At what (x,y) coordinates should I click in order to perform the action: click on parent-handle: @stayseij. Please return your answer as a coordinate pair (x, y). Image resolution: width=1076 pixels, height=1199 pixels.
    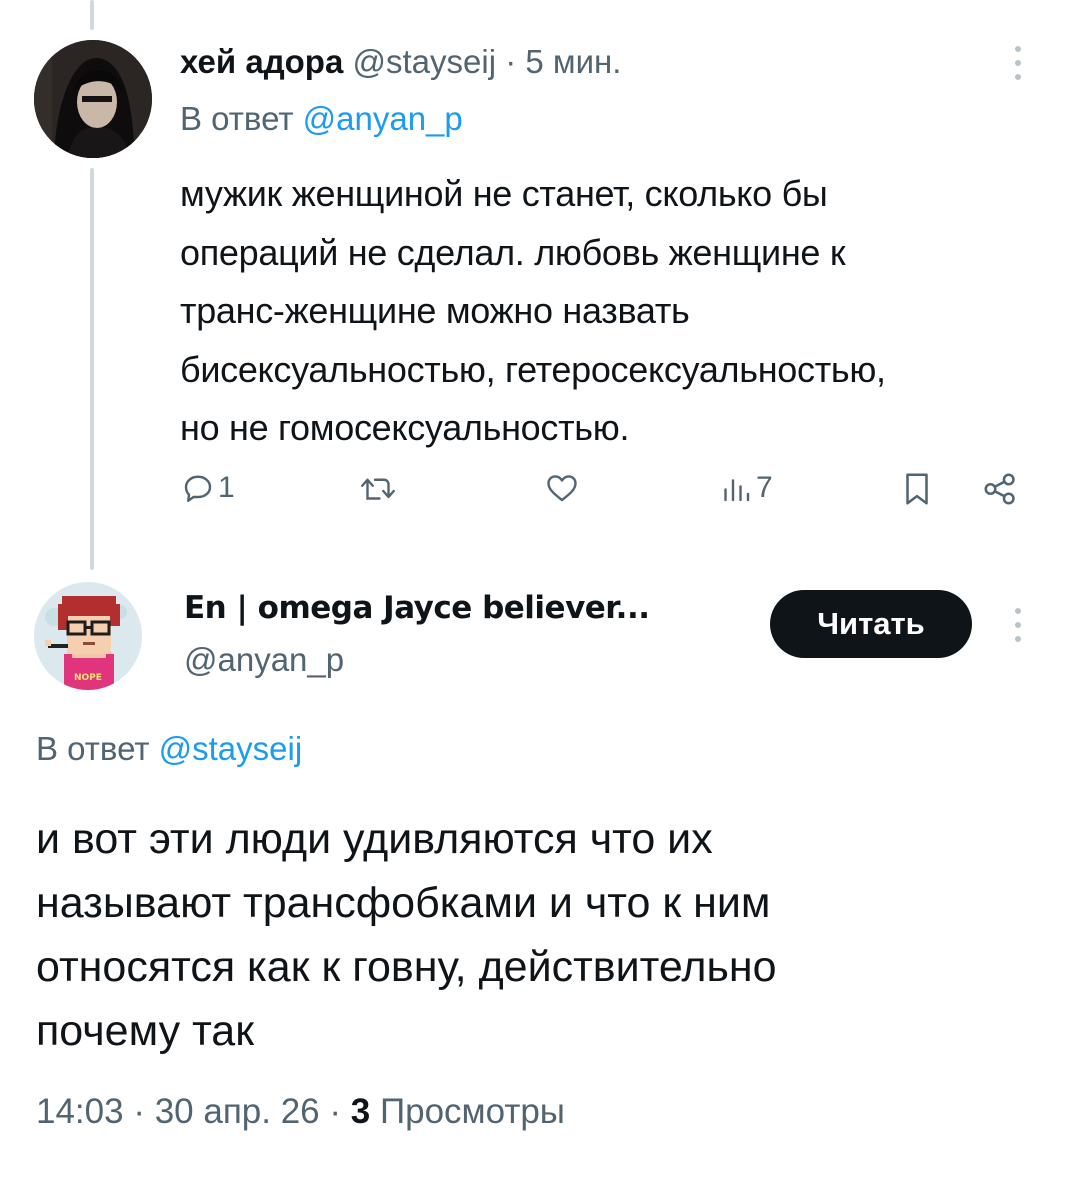
    Looking at the image, I should click on (424, 61).